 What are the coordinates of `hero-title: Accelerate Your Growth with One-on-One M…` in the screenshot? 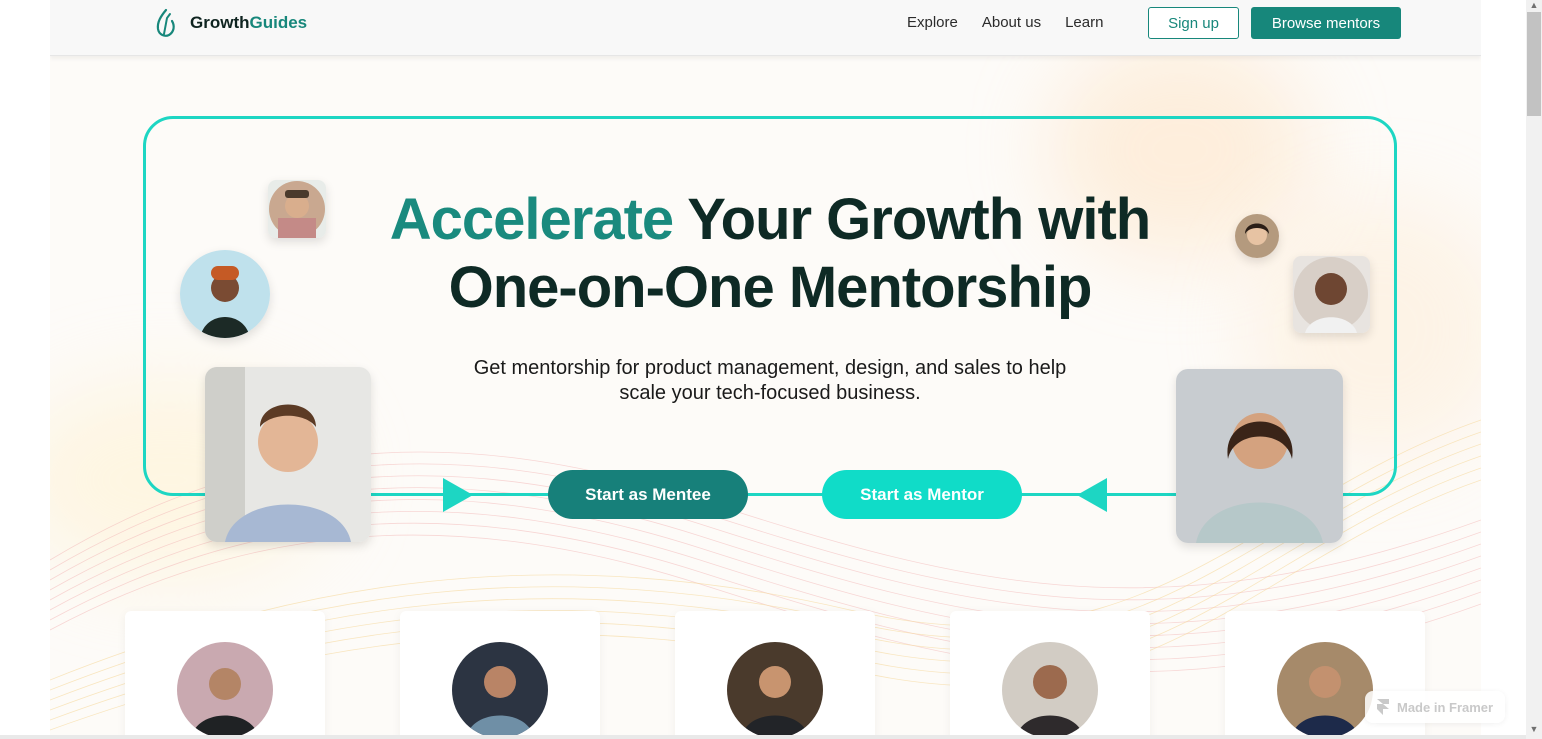 It's located at (770, 254).